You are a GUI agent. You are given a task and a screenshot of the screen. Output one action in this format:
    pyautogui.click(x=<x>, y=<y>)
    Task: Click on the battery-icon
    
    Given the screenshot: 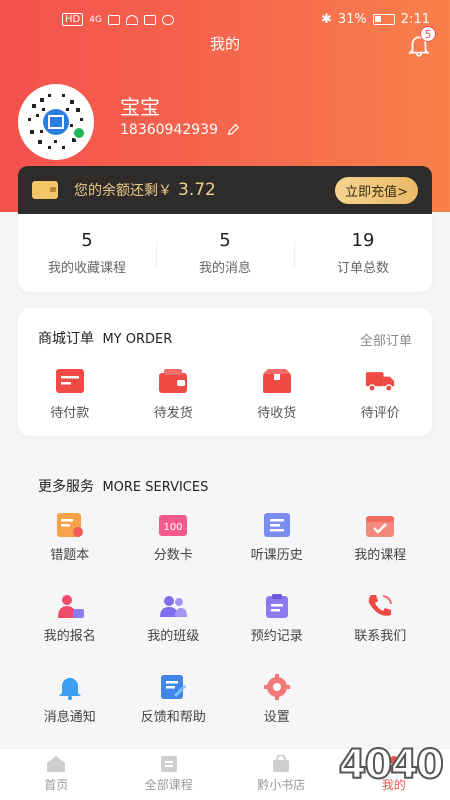 What is the action you would take?
    pyautogui.click(x=383, y=19)
    